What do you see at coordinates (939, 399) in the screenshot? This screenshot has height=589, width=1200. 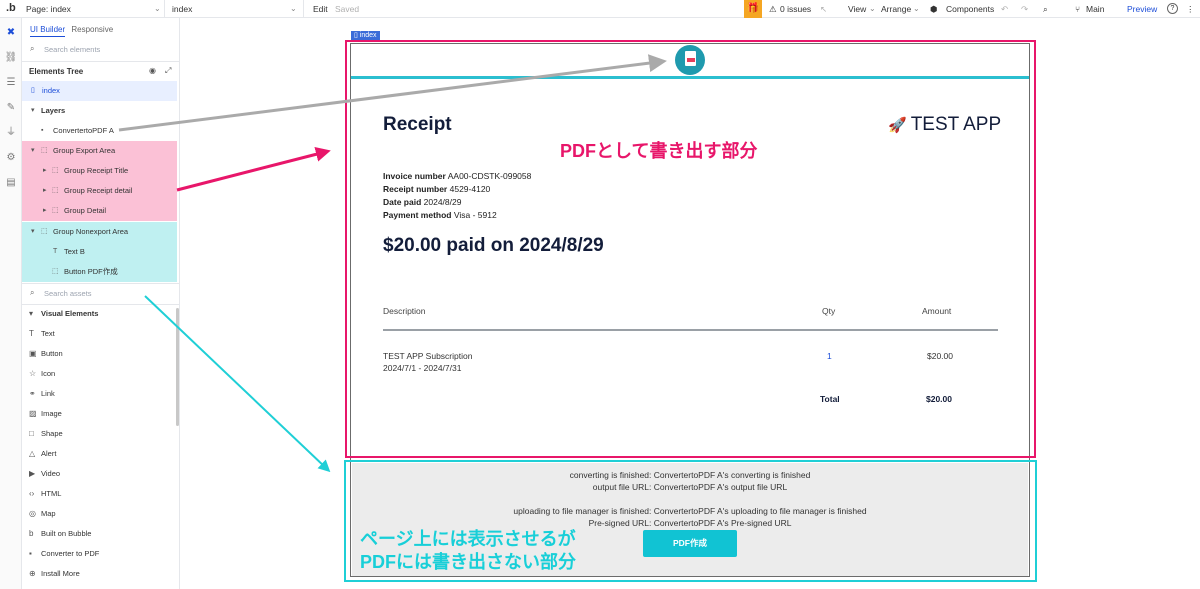 I see `total-amount: $20.00` at bounding box center [939, 399].